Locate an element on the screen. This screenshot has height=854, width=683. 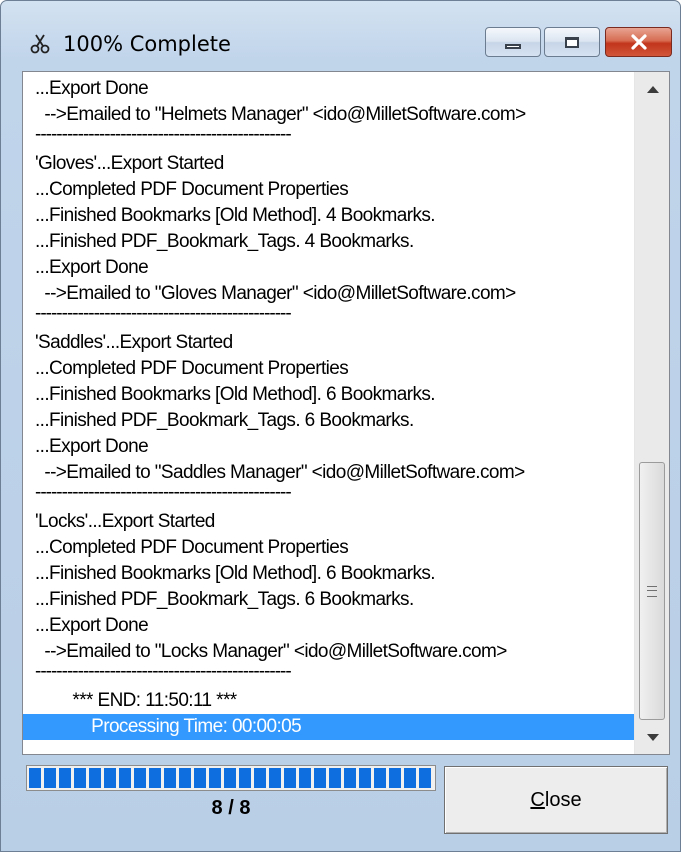
maximize-icon is located at coordinates (572, 42).